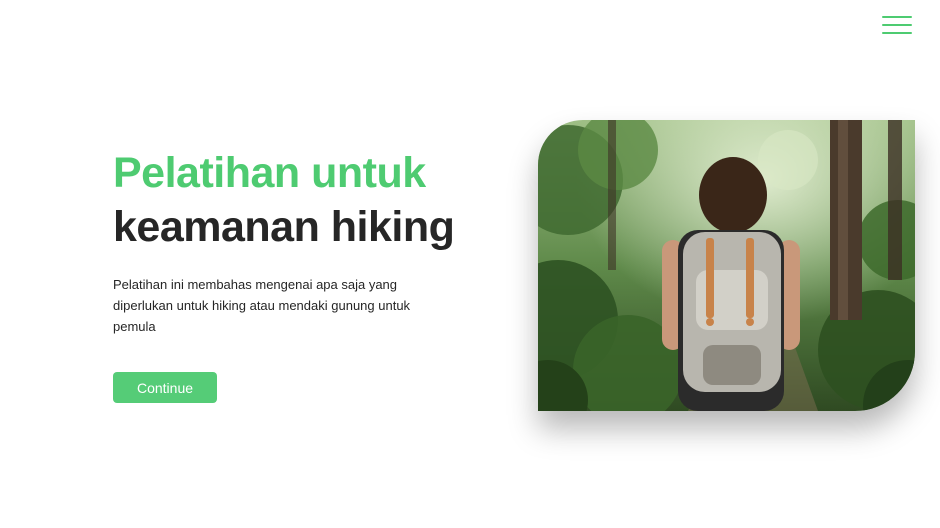 The image size is (940, 528). I want to click on menu-icon, so click(897, 25).